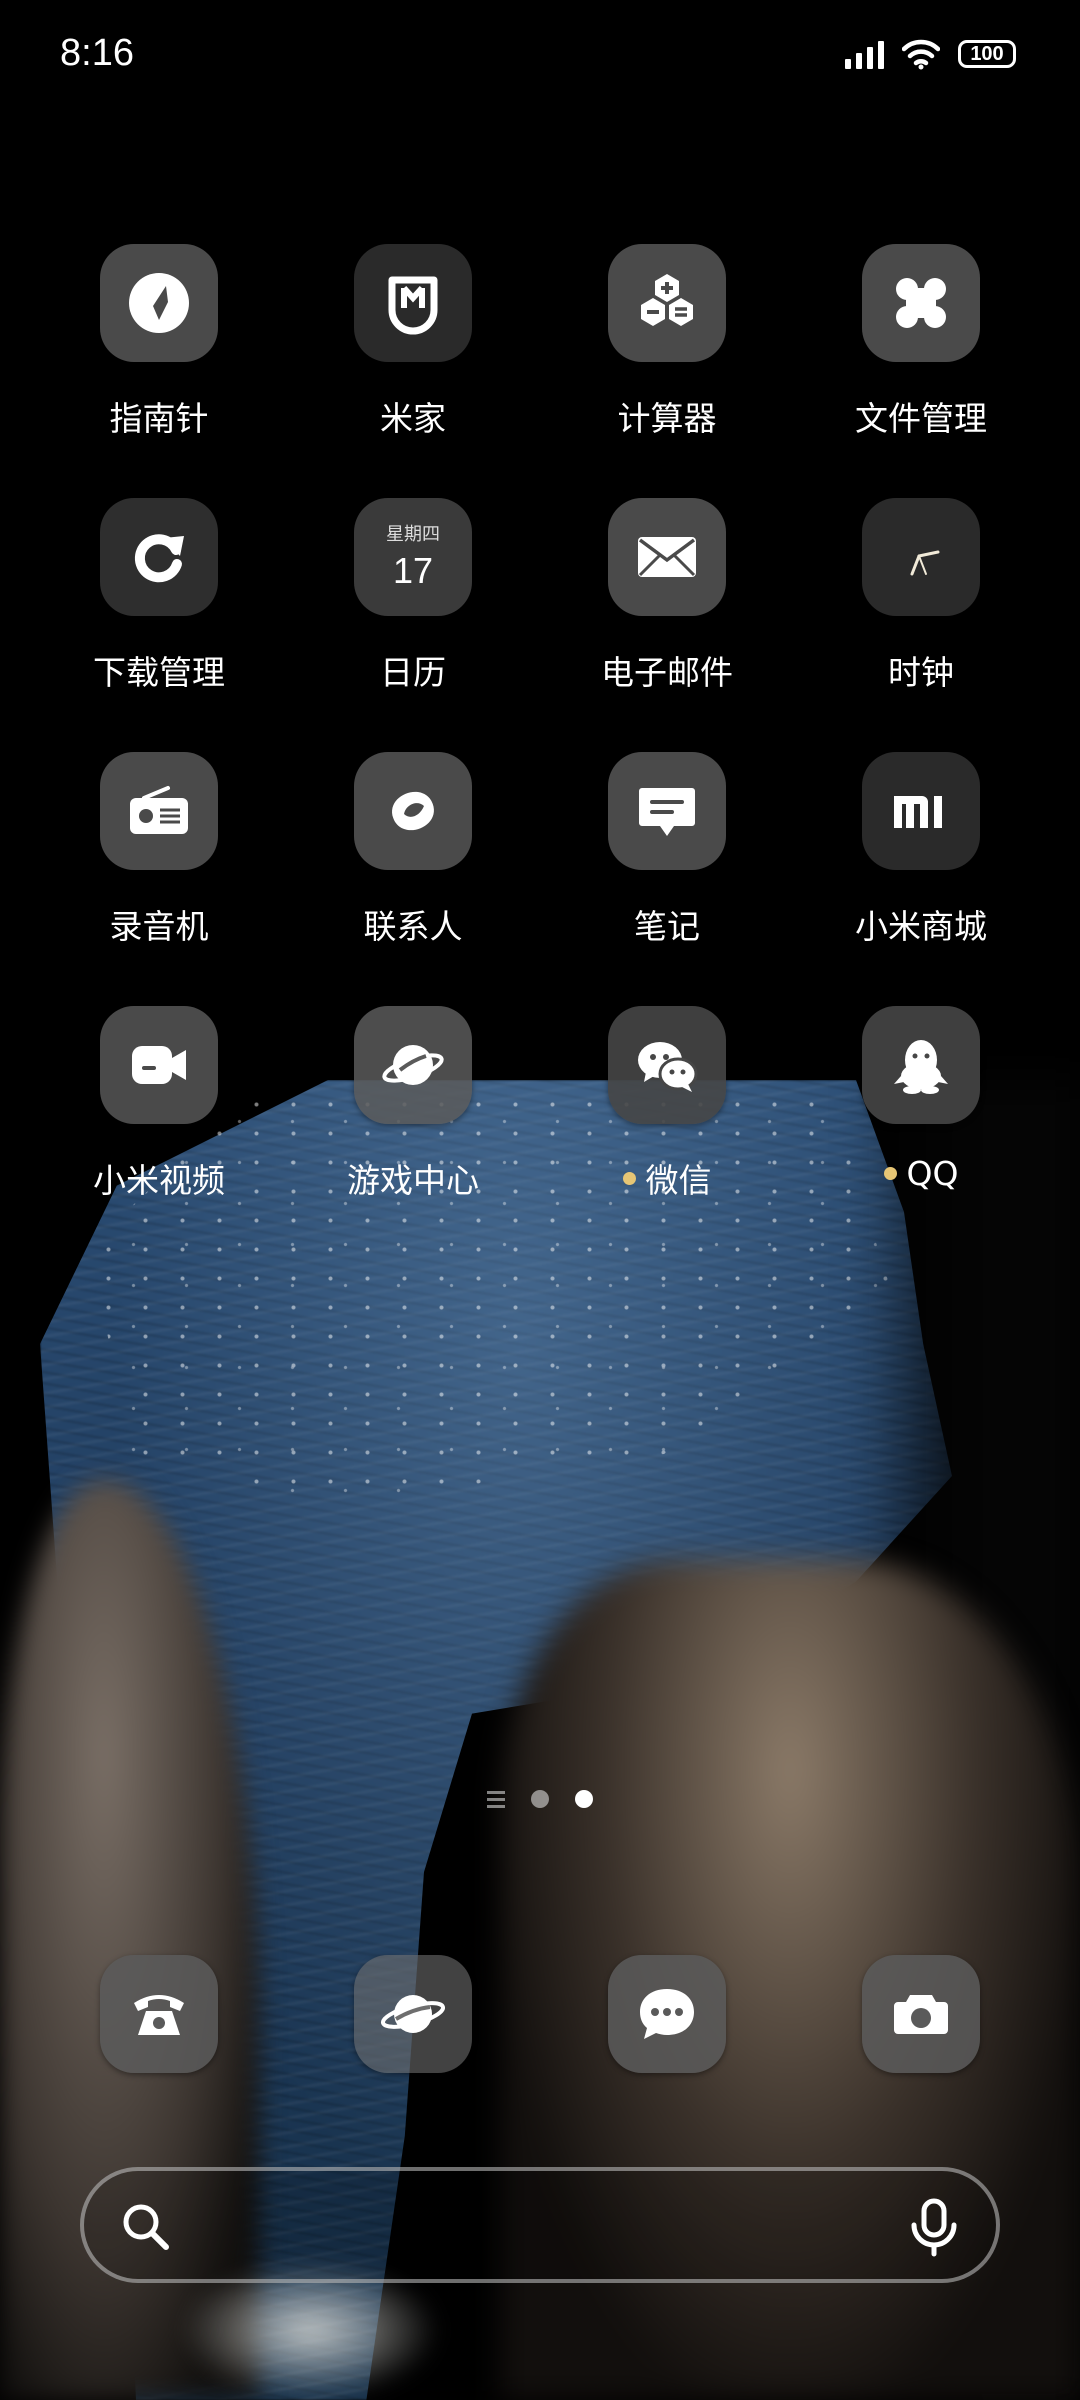  I want to click on app-label: 录音机, so click(159, 926).